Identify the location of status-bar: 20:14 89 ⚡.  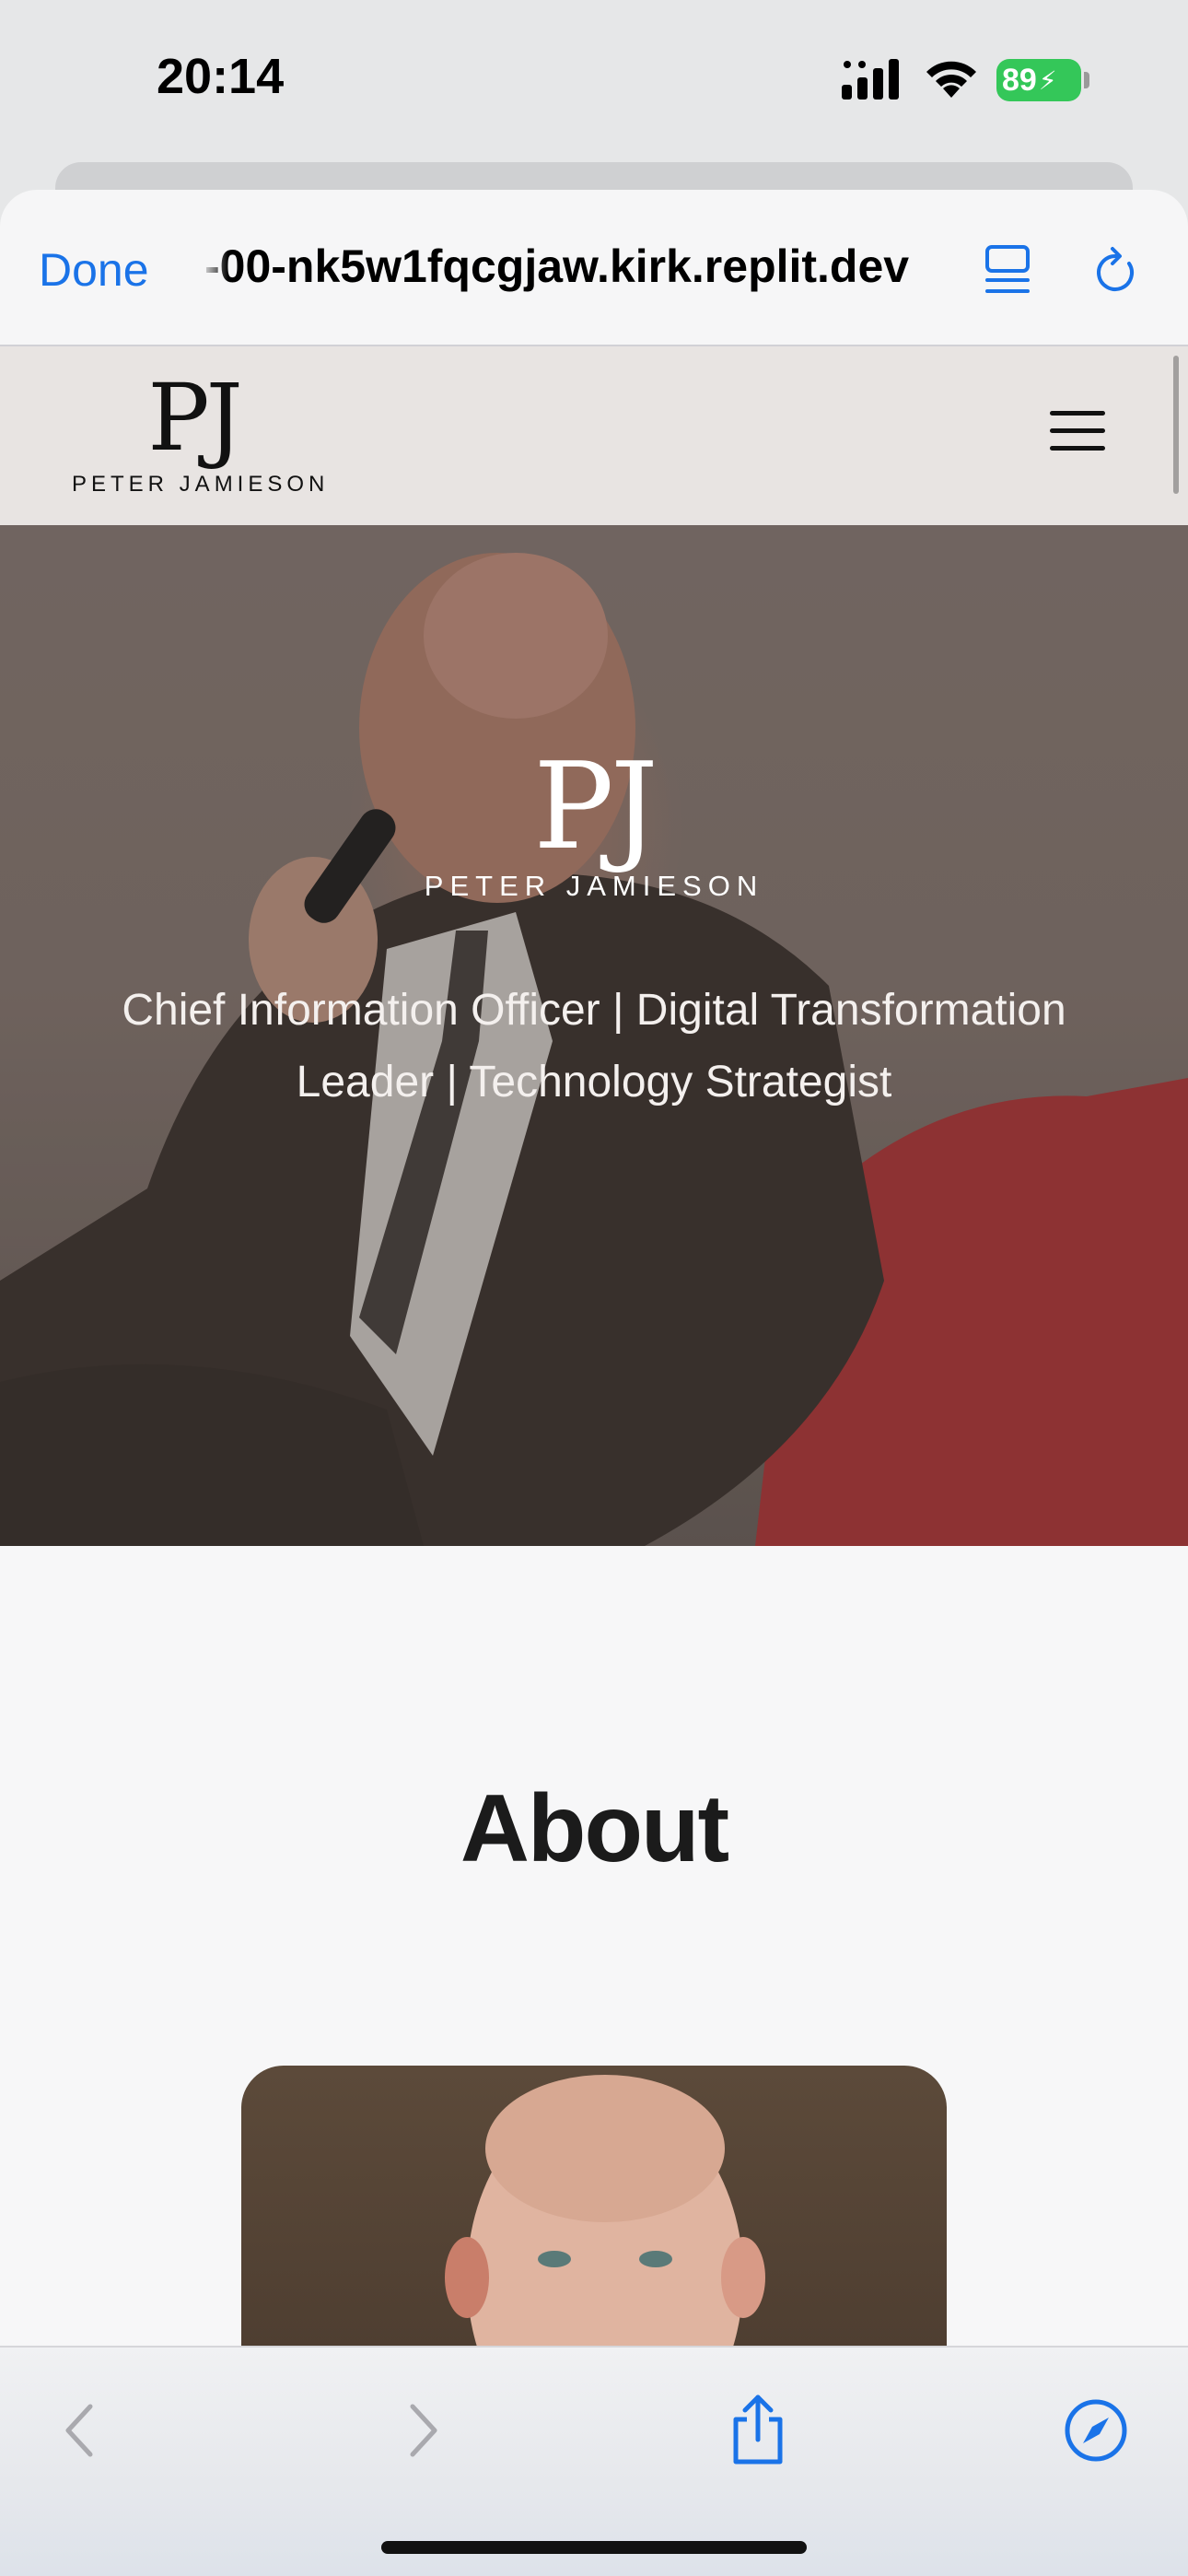
(594, 78).